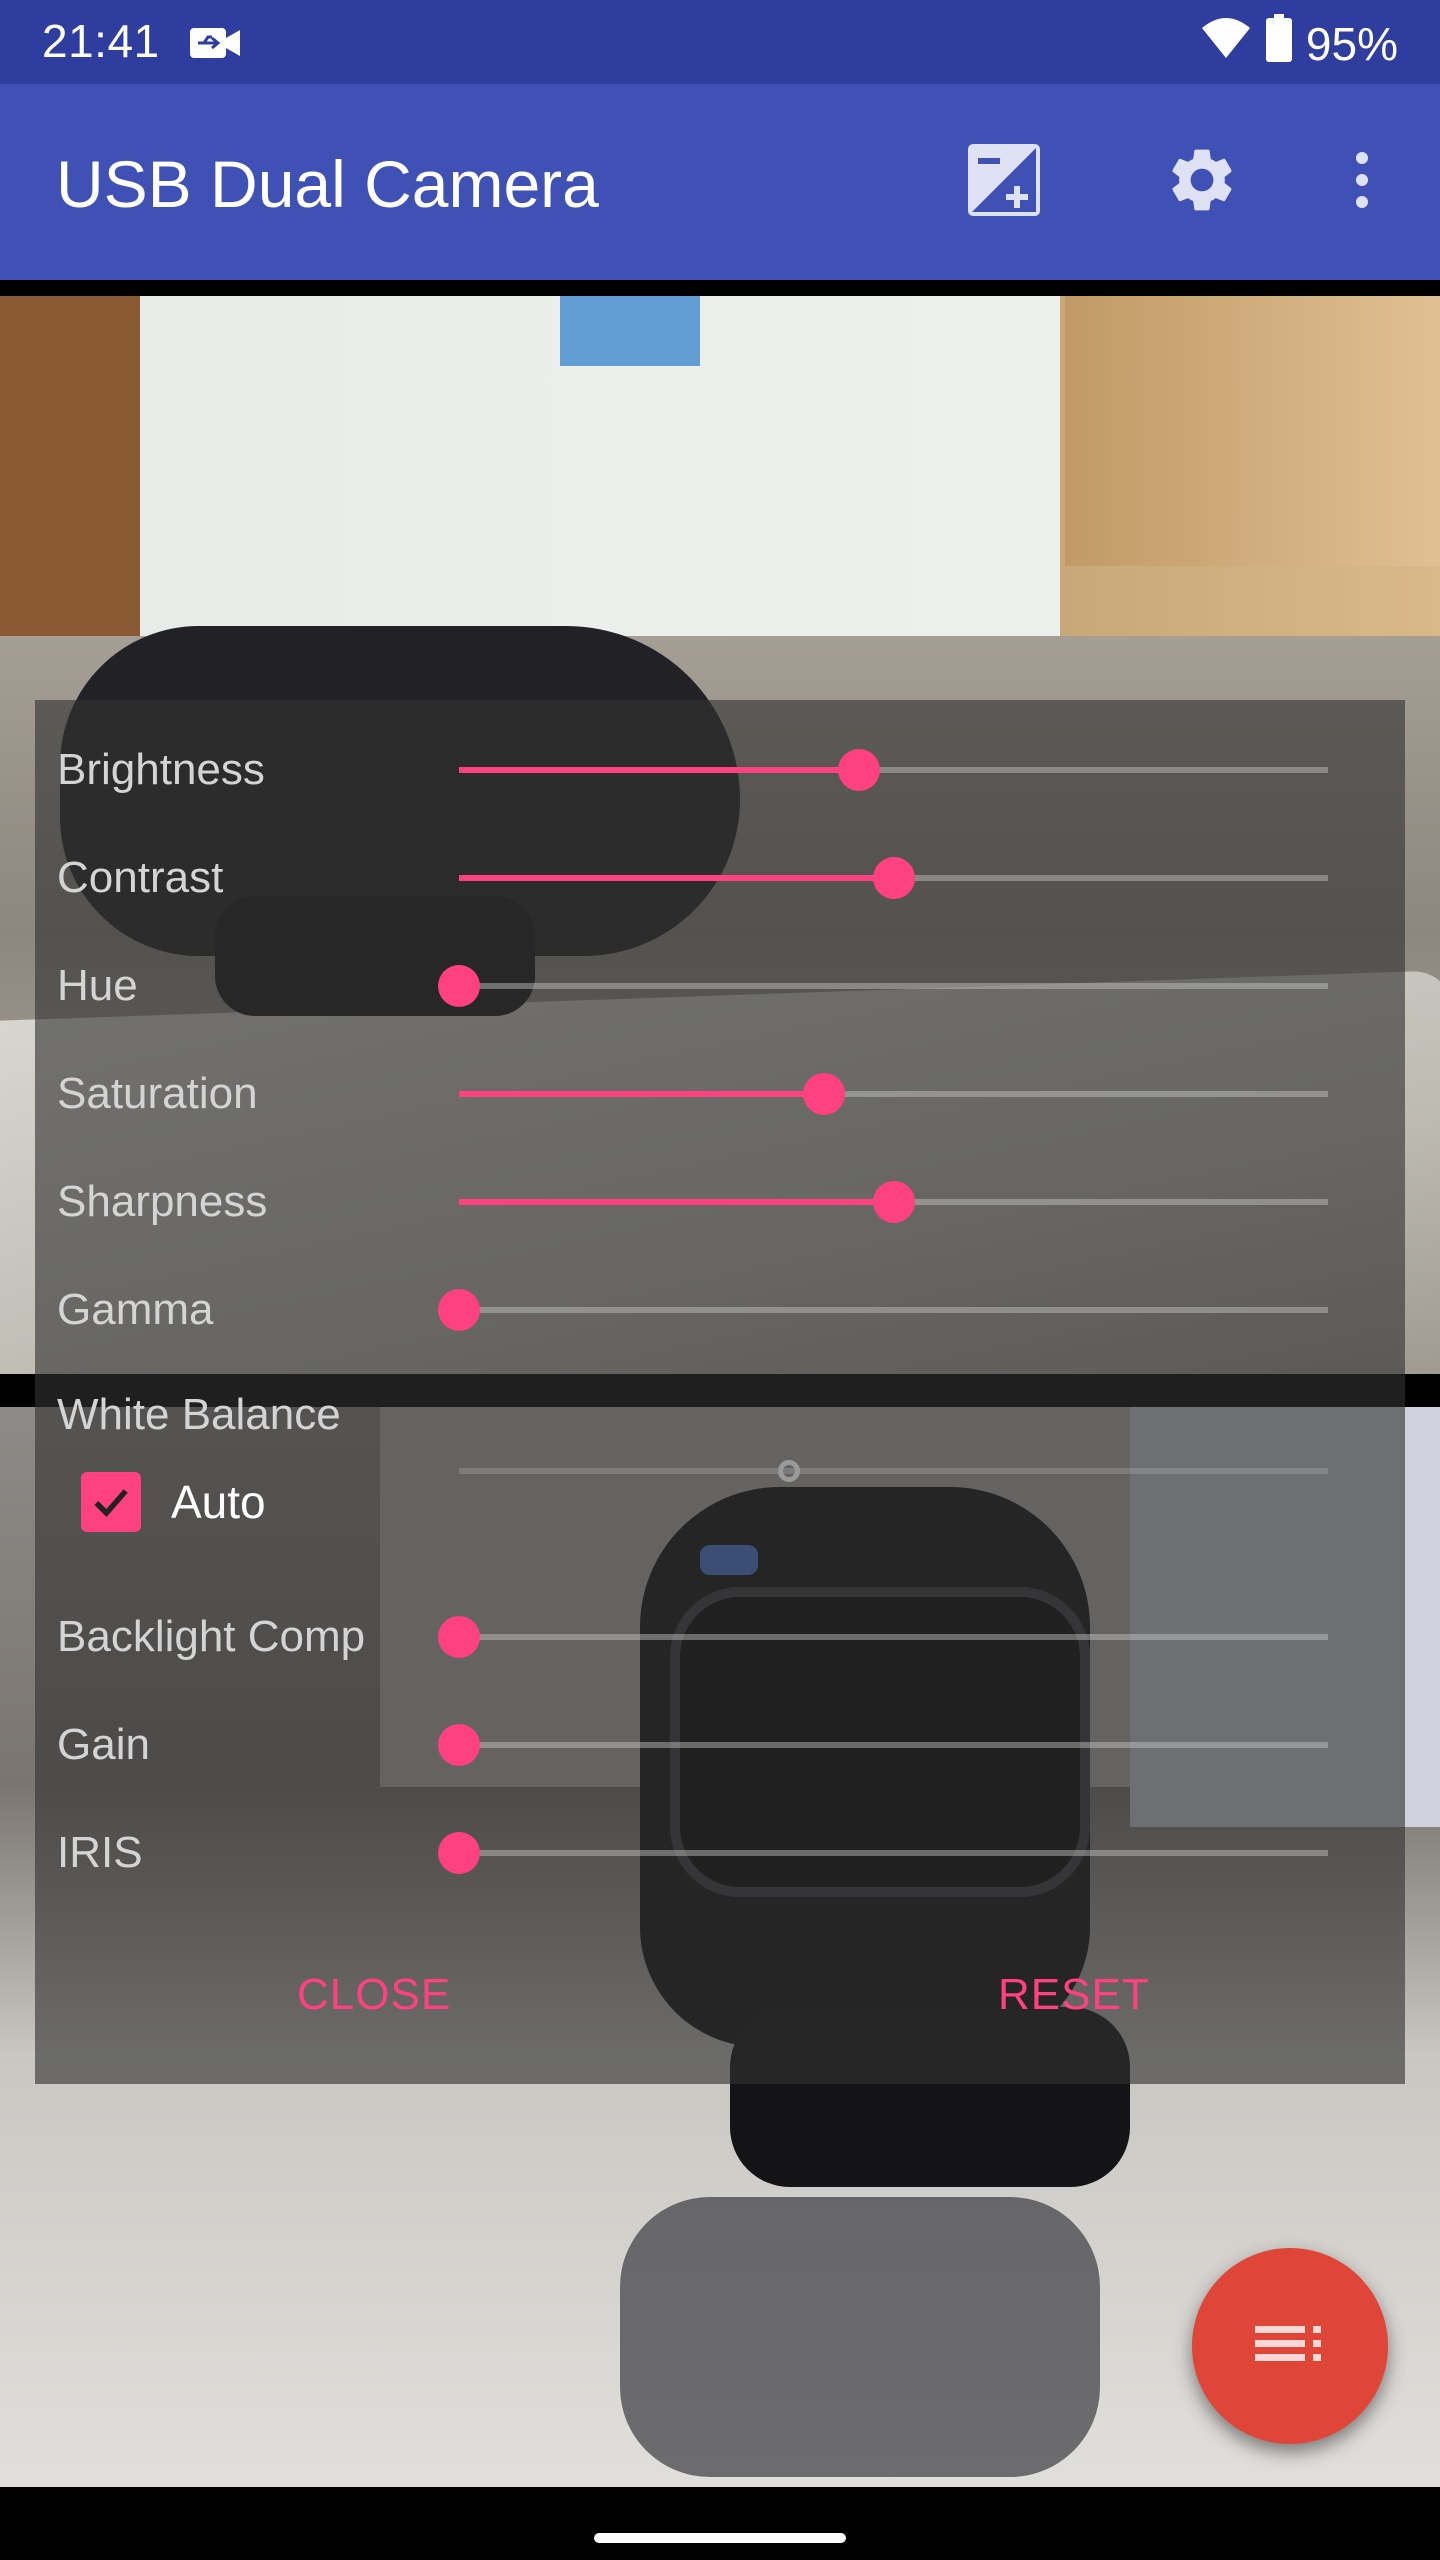 Image resolution: width=1440 pixels, height=2560 pixels. What do you see at coordinates (218, 1502) in the screenshot?
I see `auto-label: Auto` at bounding box center [218, 1502].